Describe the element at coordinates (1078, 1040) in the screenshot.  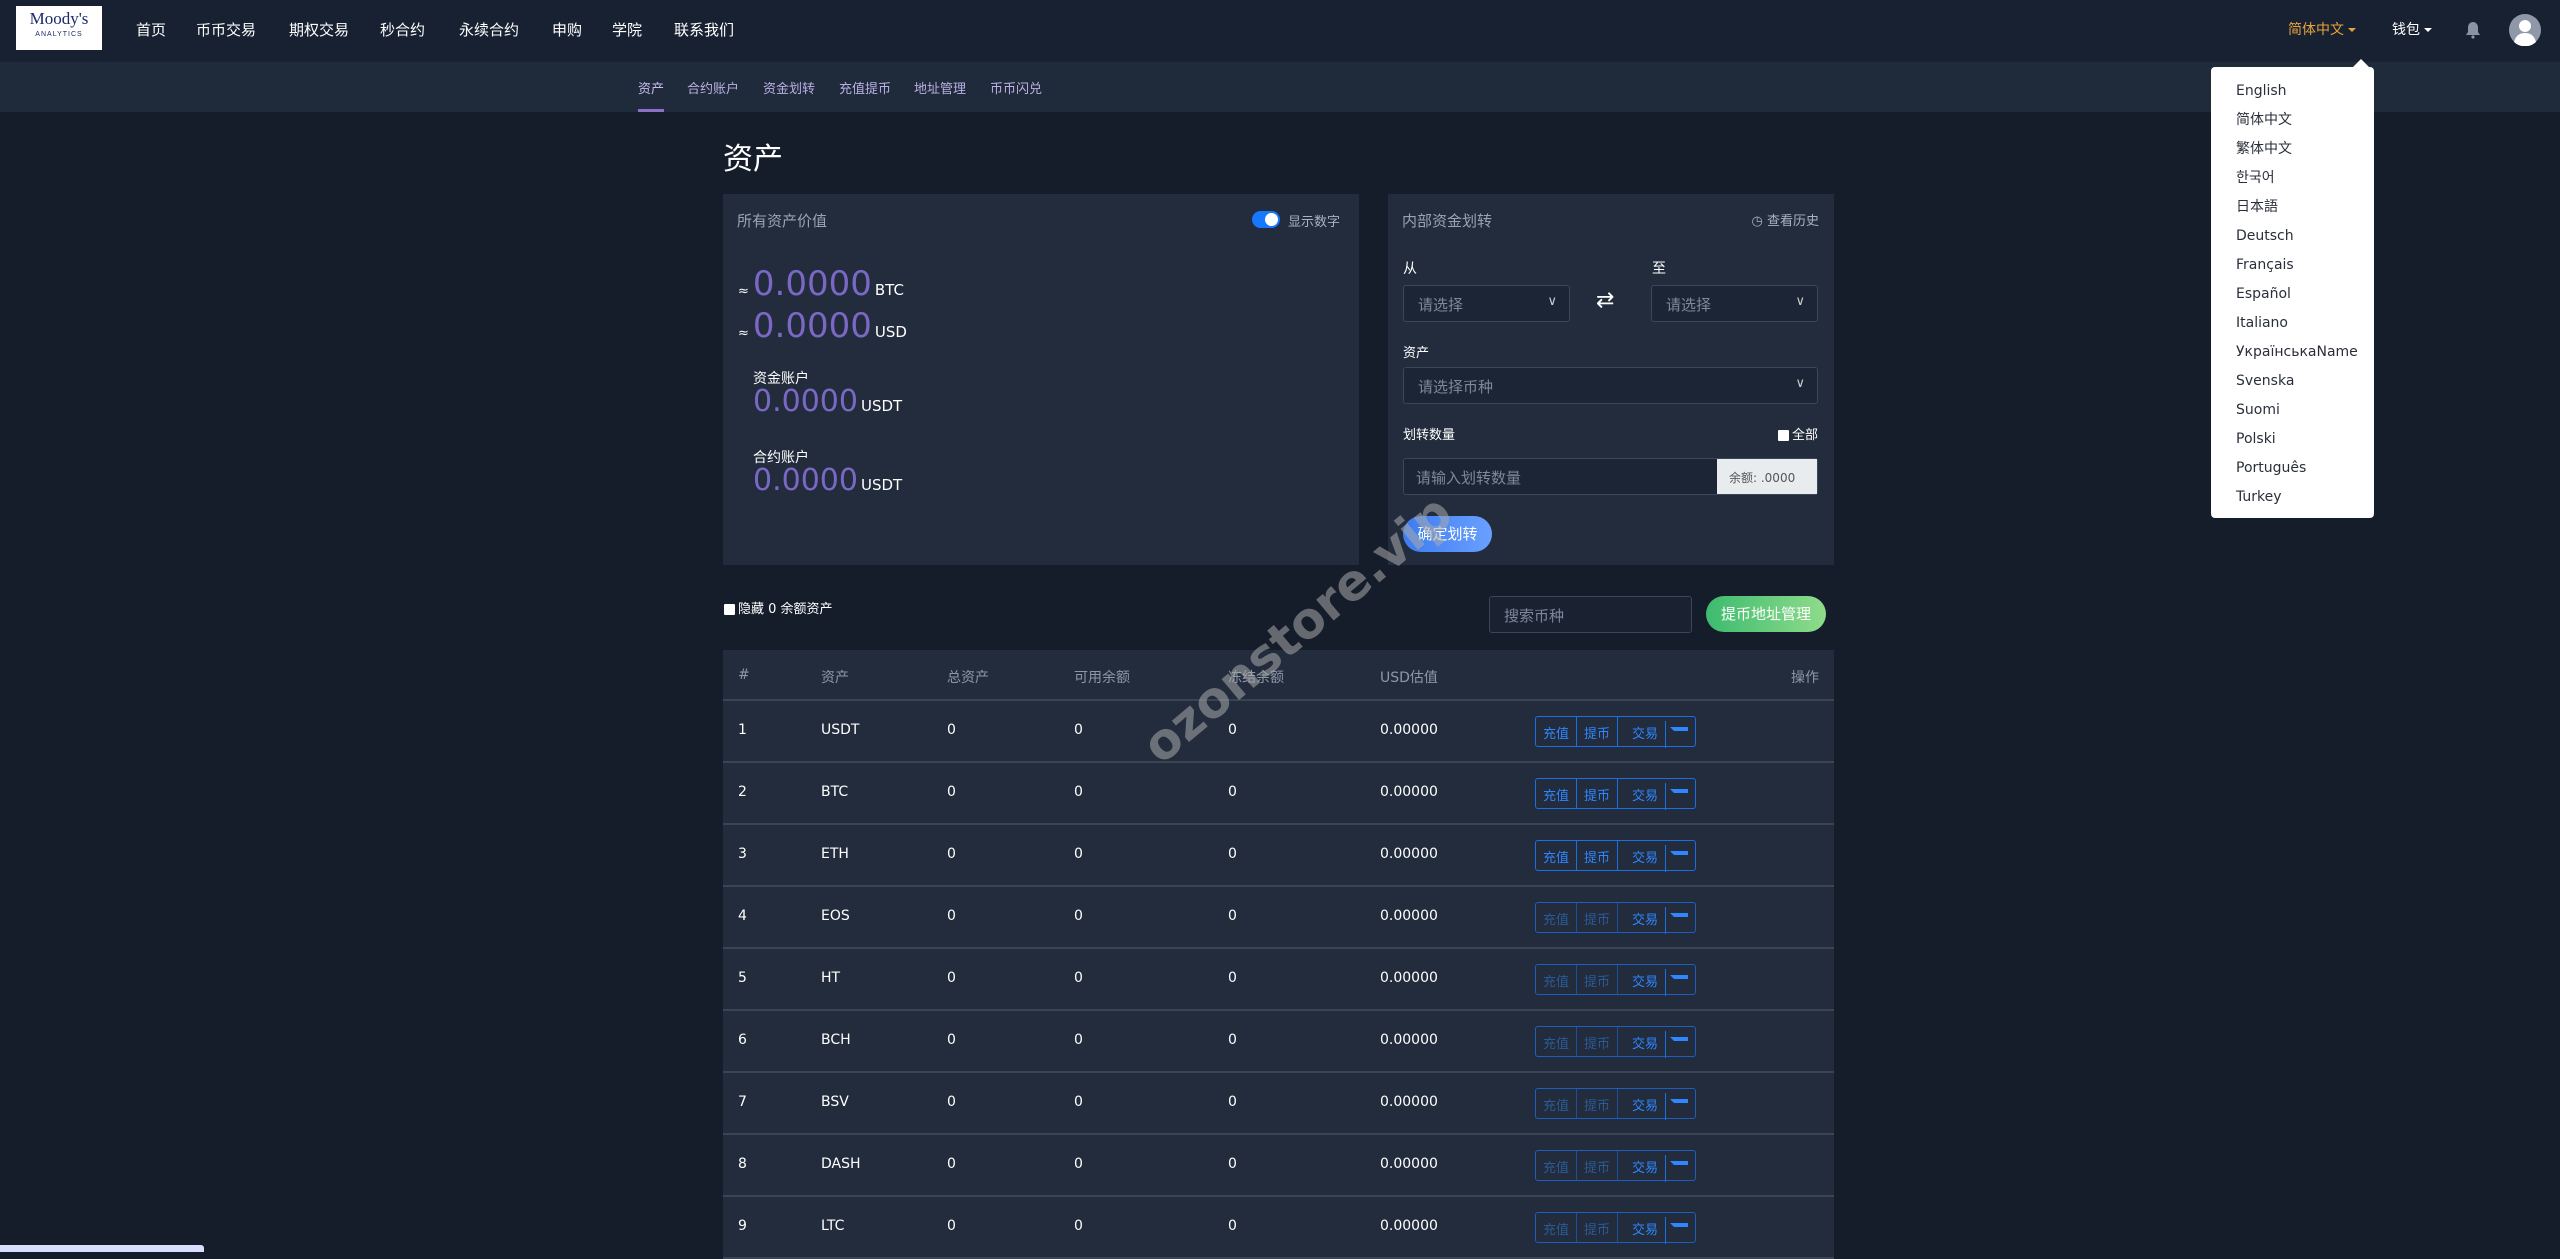
I see `cell-available: 0` at that location.